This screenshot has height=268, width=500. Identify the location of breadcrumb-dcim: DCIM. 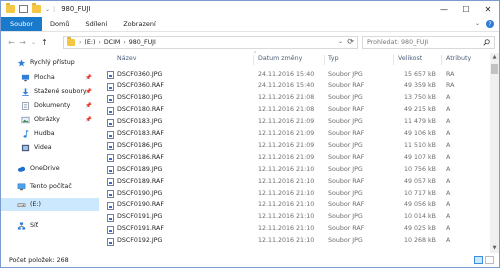
(112, 42).